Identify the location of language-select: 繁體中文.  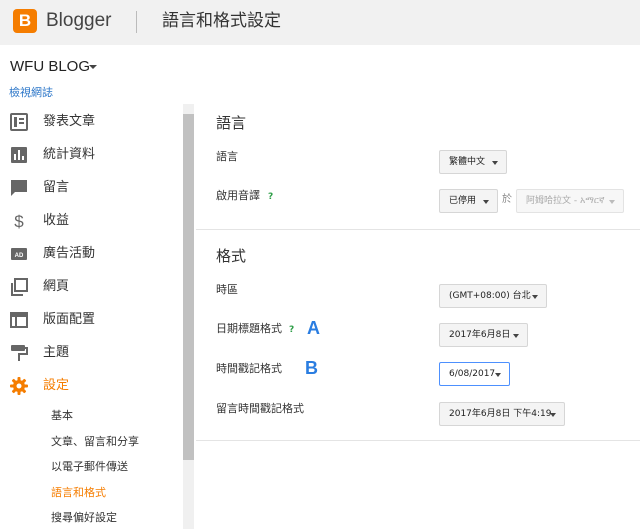
(473, 162).